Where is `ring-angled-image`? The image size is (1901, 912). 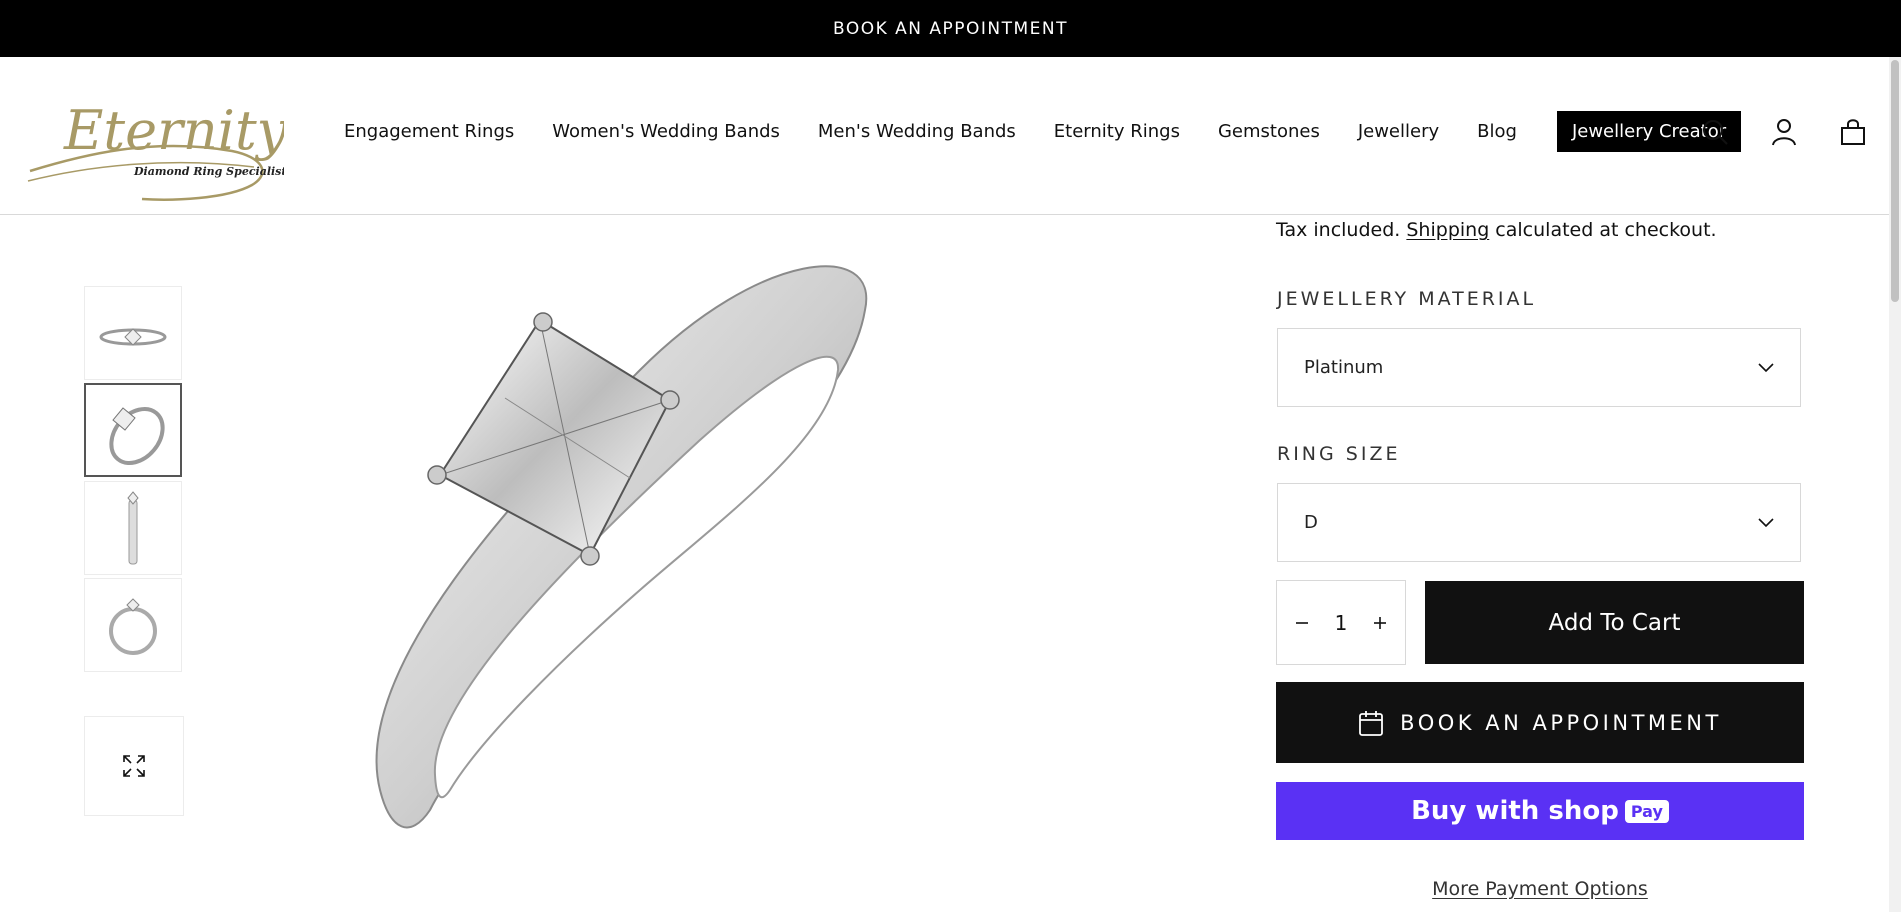 ring-angled-image is located at coordinates (137, 436).